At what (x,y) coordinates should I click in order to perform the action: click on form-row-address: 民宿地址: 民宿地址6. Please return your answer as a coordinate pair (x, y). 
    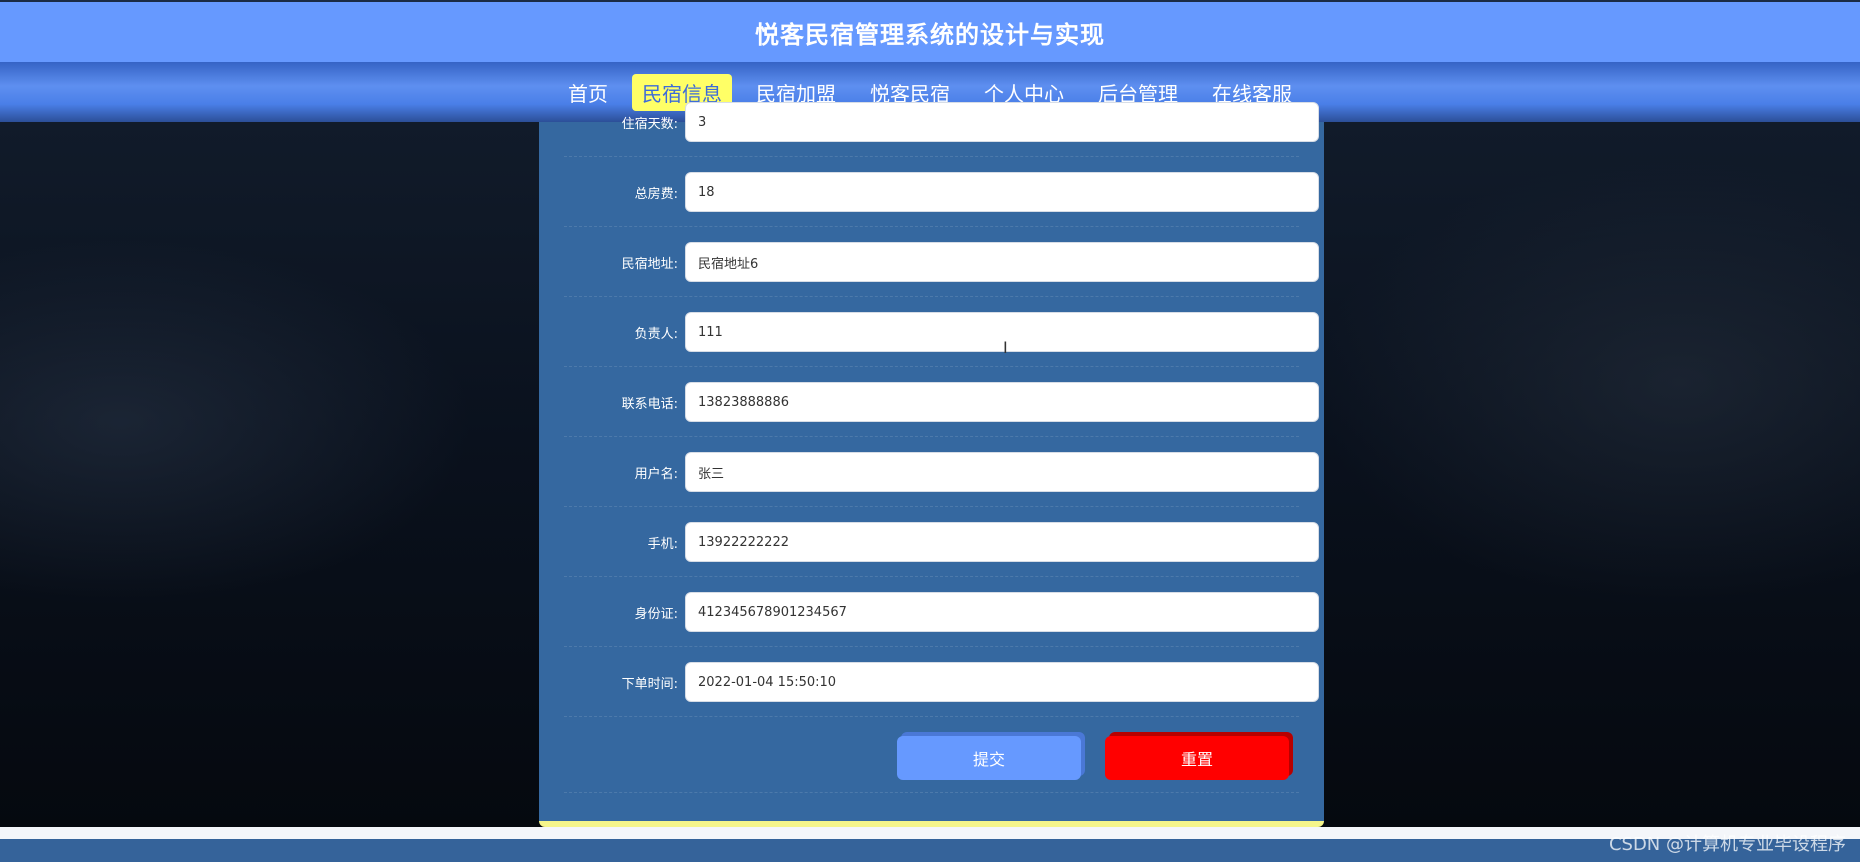
    Looking at the image, I should click on (941, 262).